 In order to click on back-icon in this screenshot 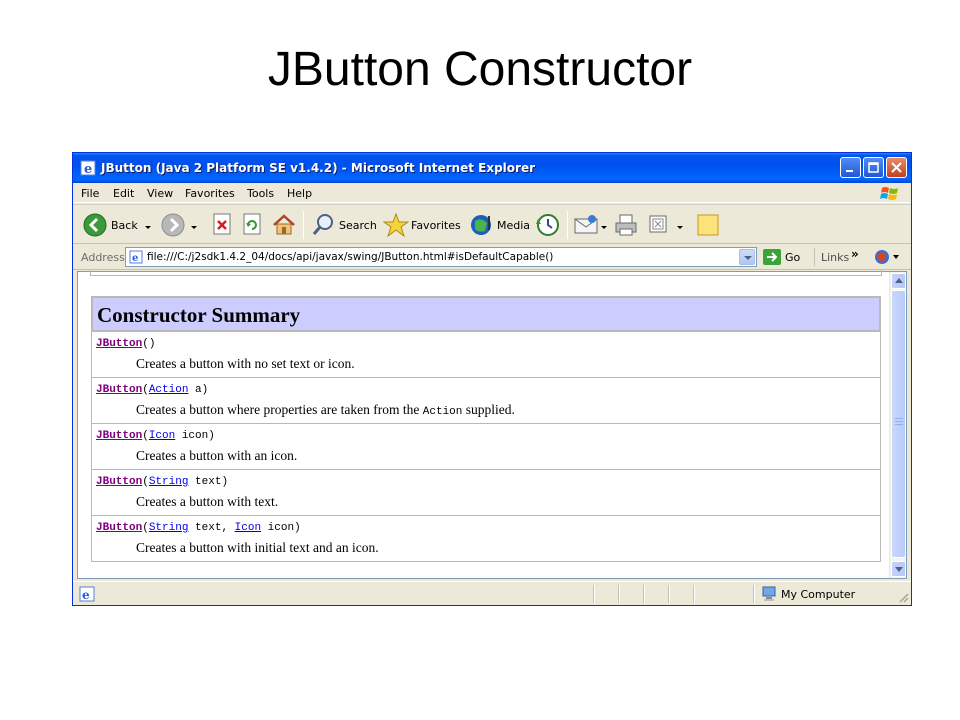, I will do `click(95, 225)`.